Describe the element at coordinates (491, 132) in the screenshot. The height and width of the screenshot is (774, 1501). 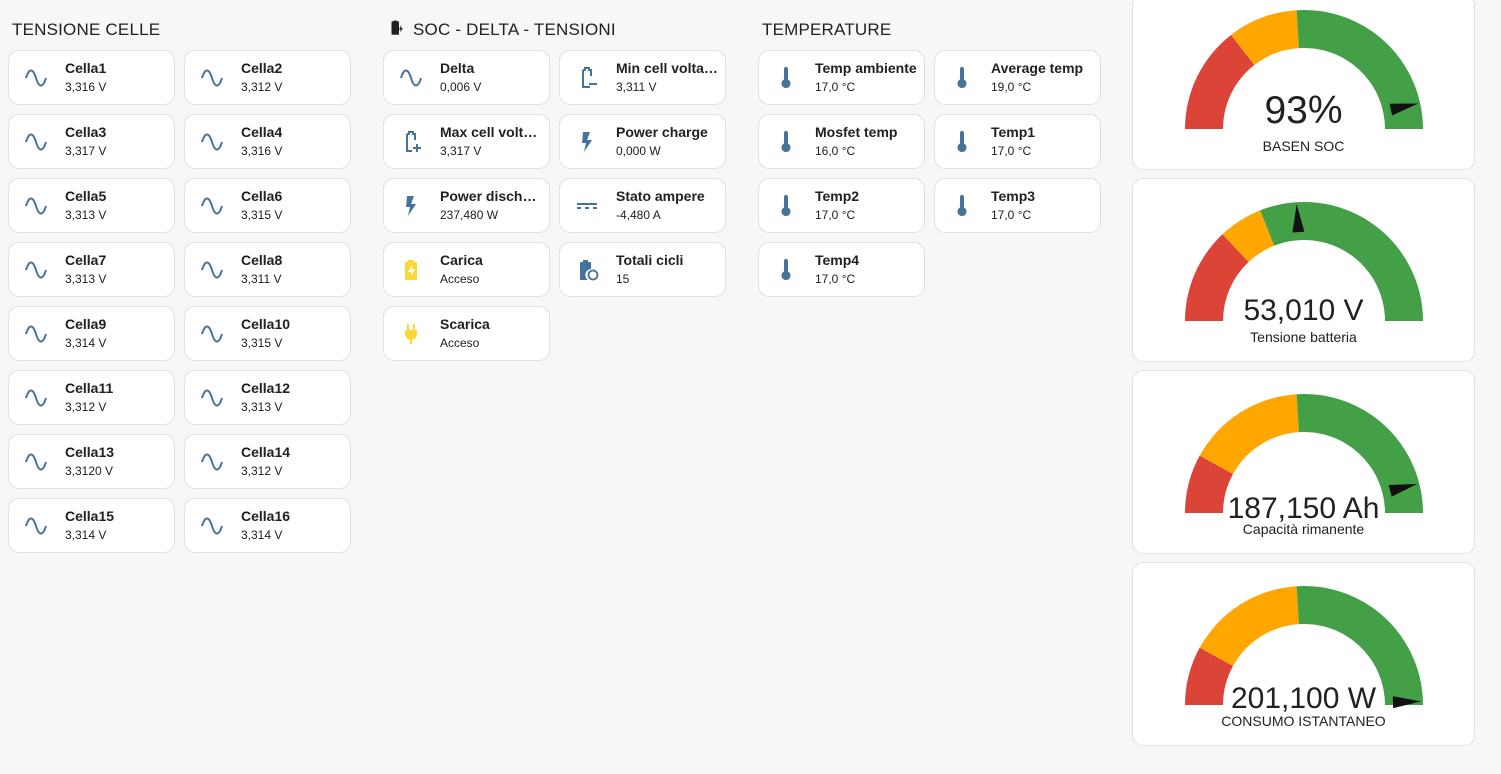
I see `tile-name: Max cell voltage` at that location.